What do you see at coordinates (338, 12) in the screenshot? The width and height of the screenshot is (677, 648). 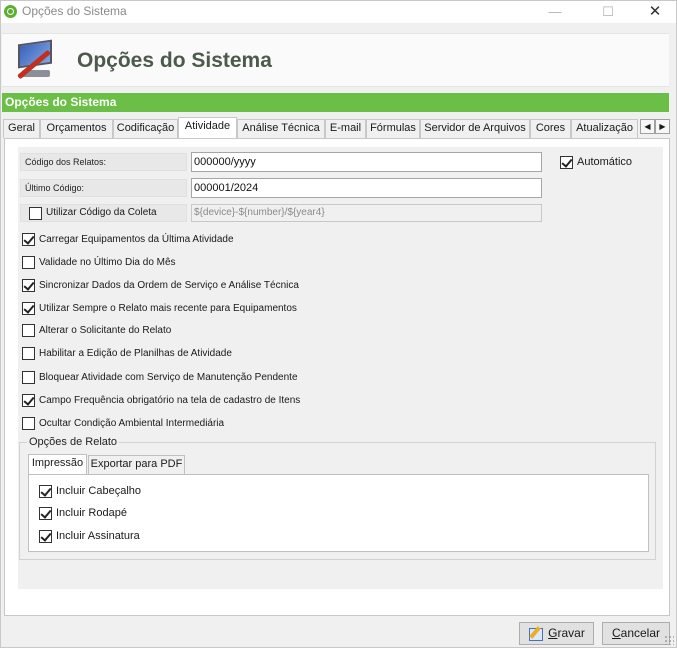 I see `title-bar: Opções do Sistema — ☐ ✕` at bounding box center [338, 12].